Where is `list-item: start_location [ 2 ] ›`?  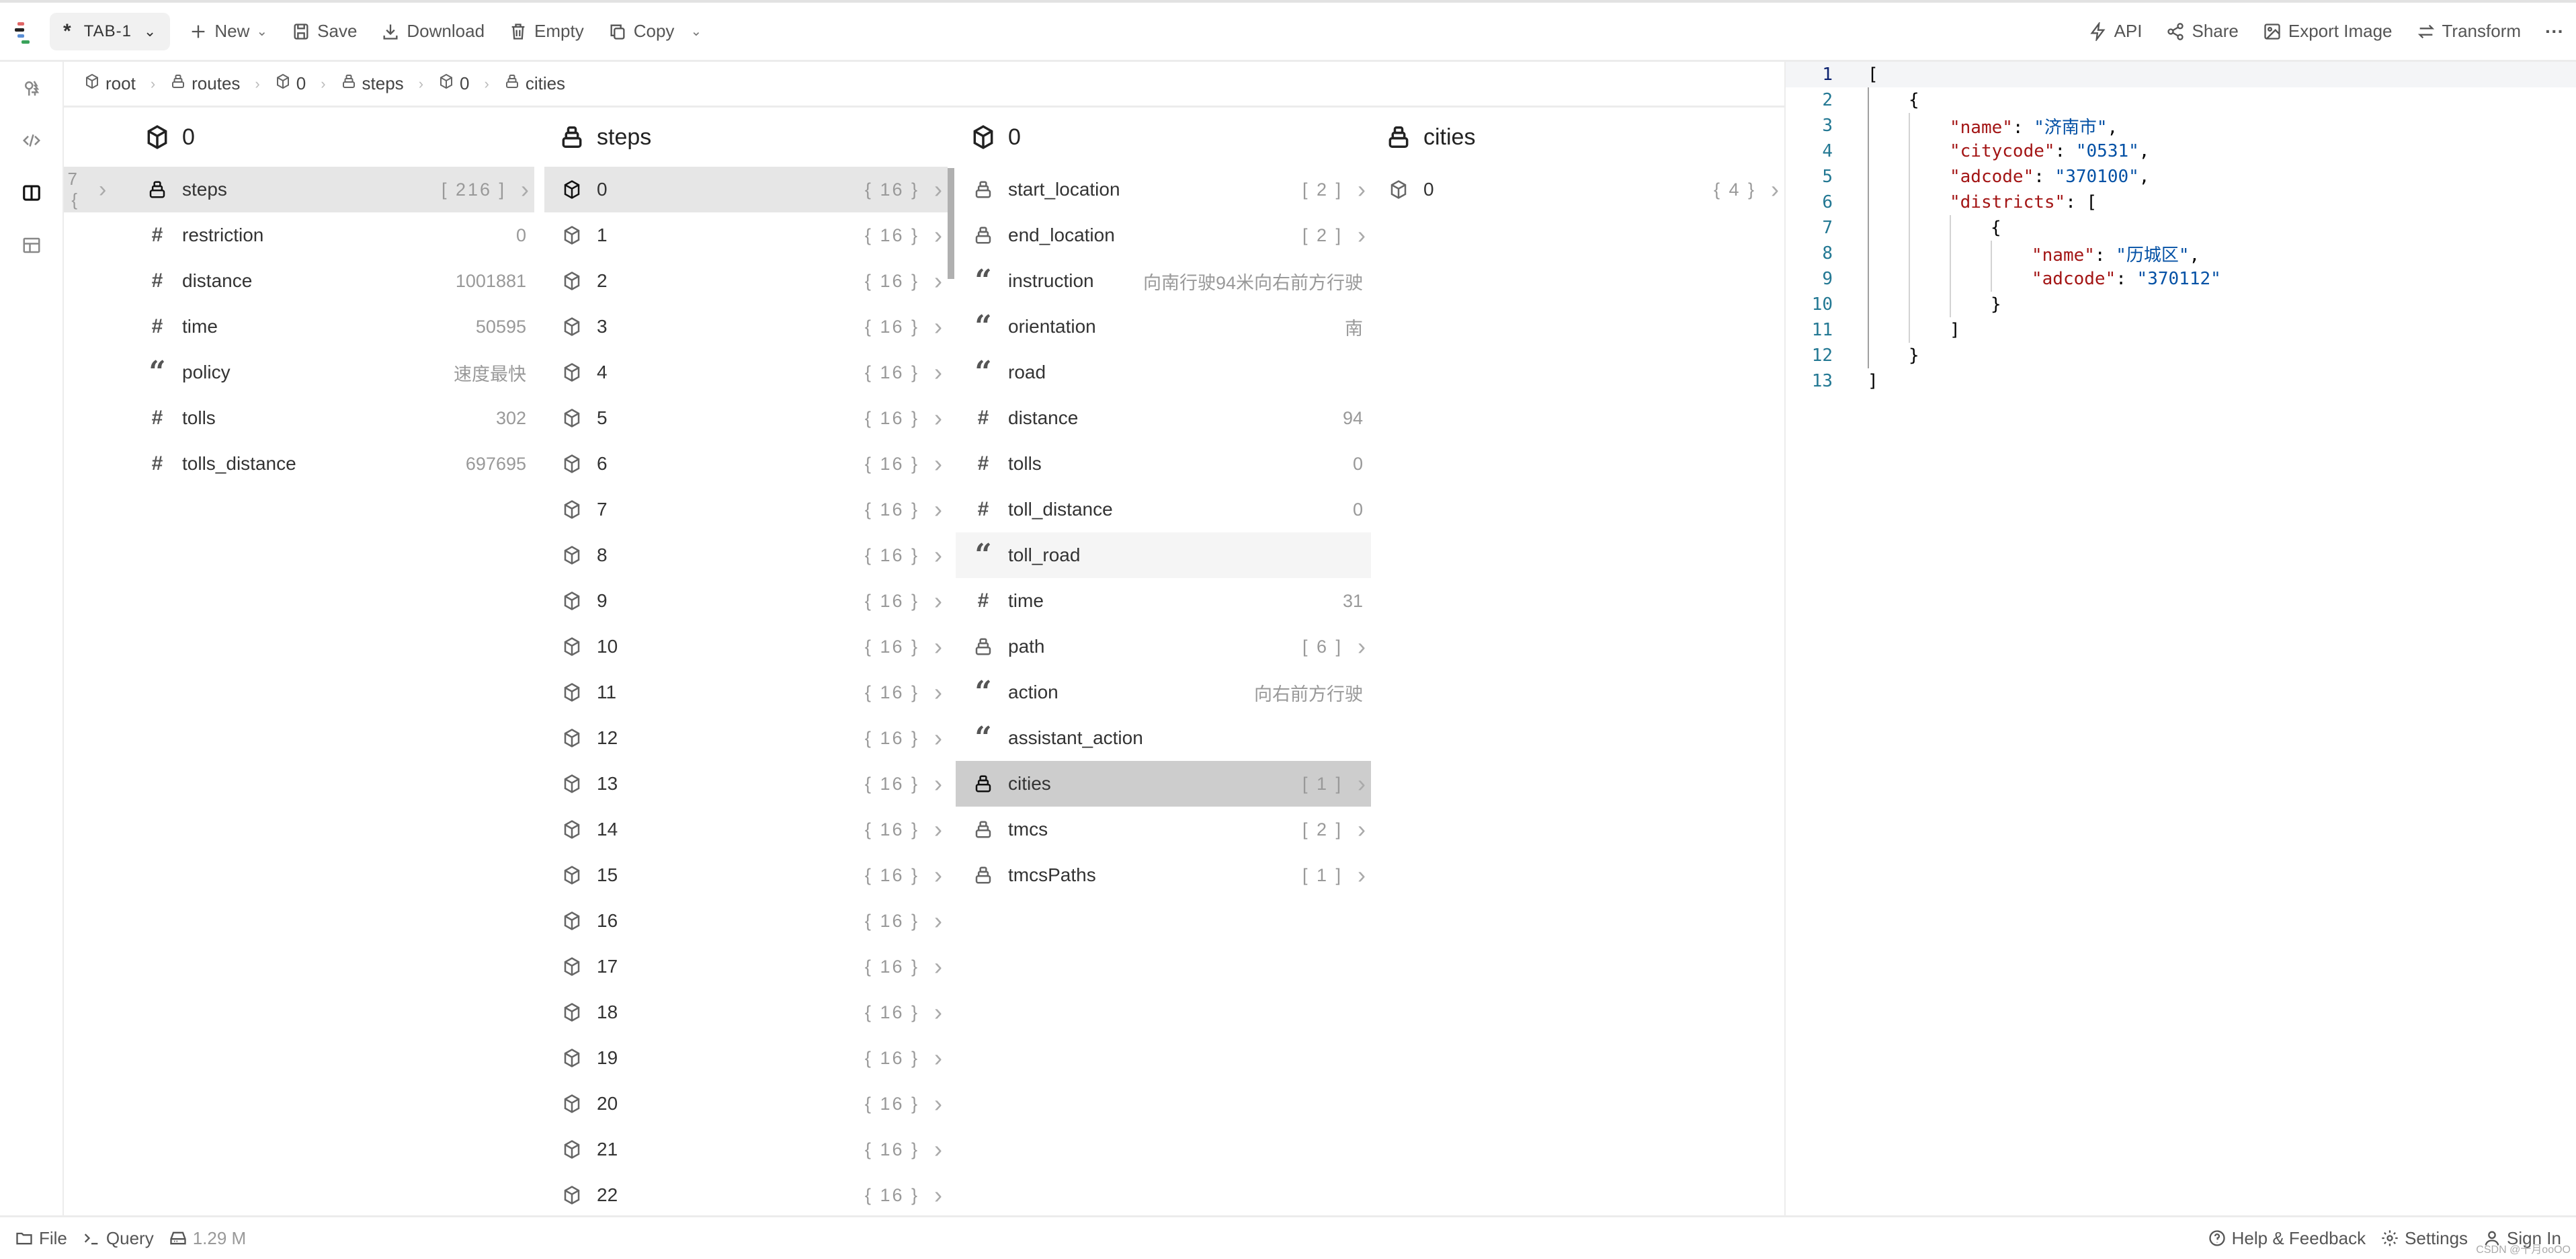
list-item: start_location [ 2 ] › is located at coordinates (1163, 189).